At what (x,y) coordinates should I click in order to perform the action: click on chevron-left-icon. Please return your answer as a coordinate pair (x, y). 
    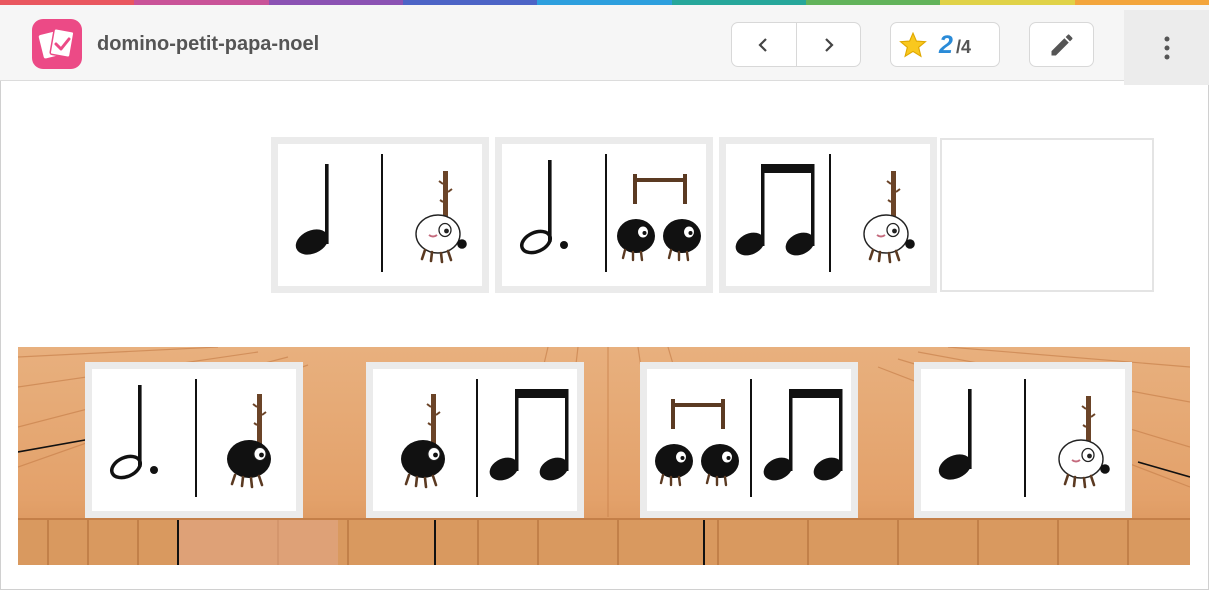
    Looking at the image, I should click on (762, 44).